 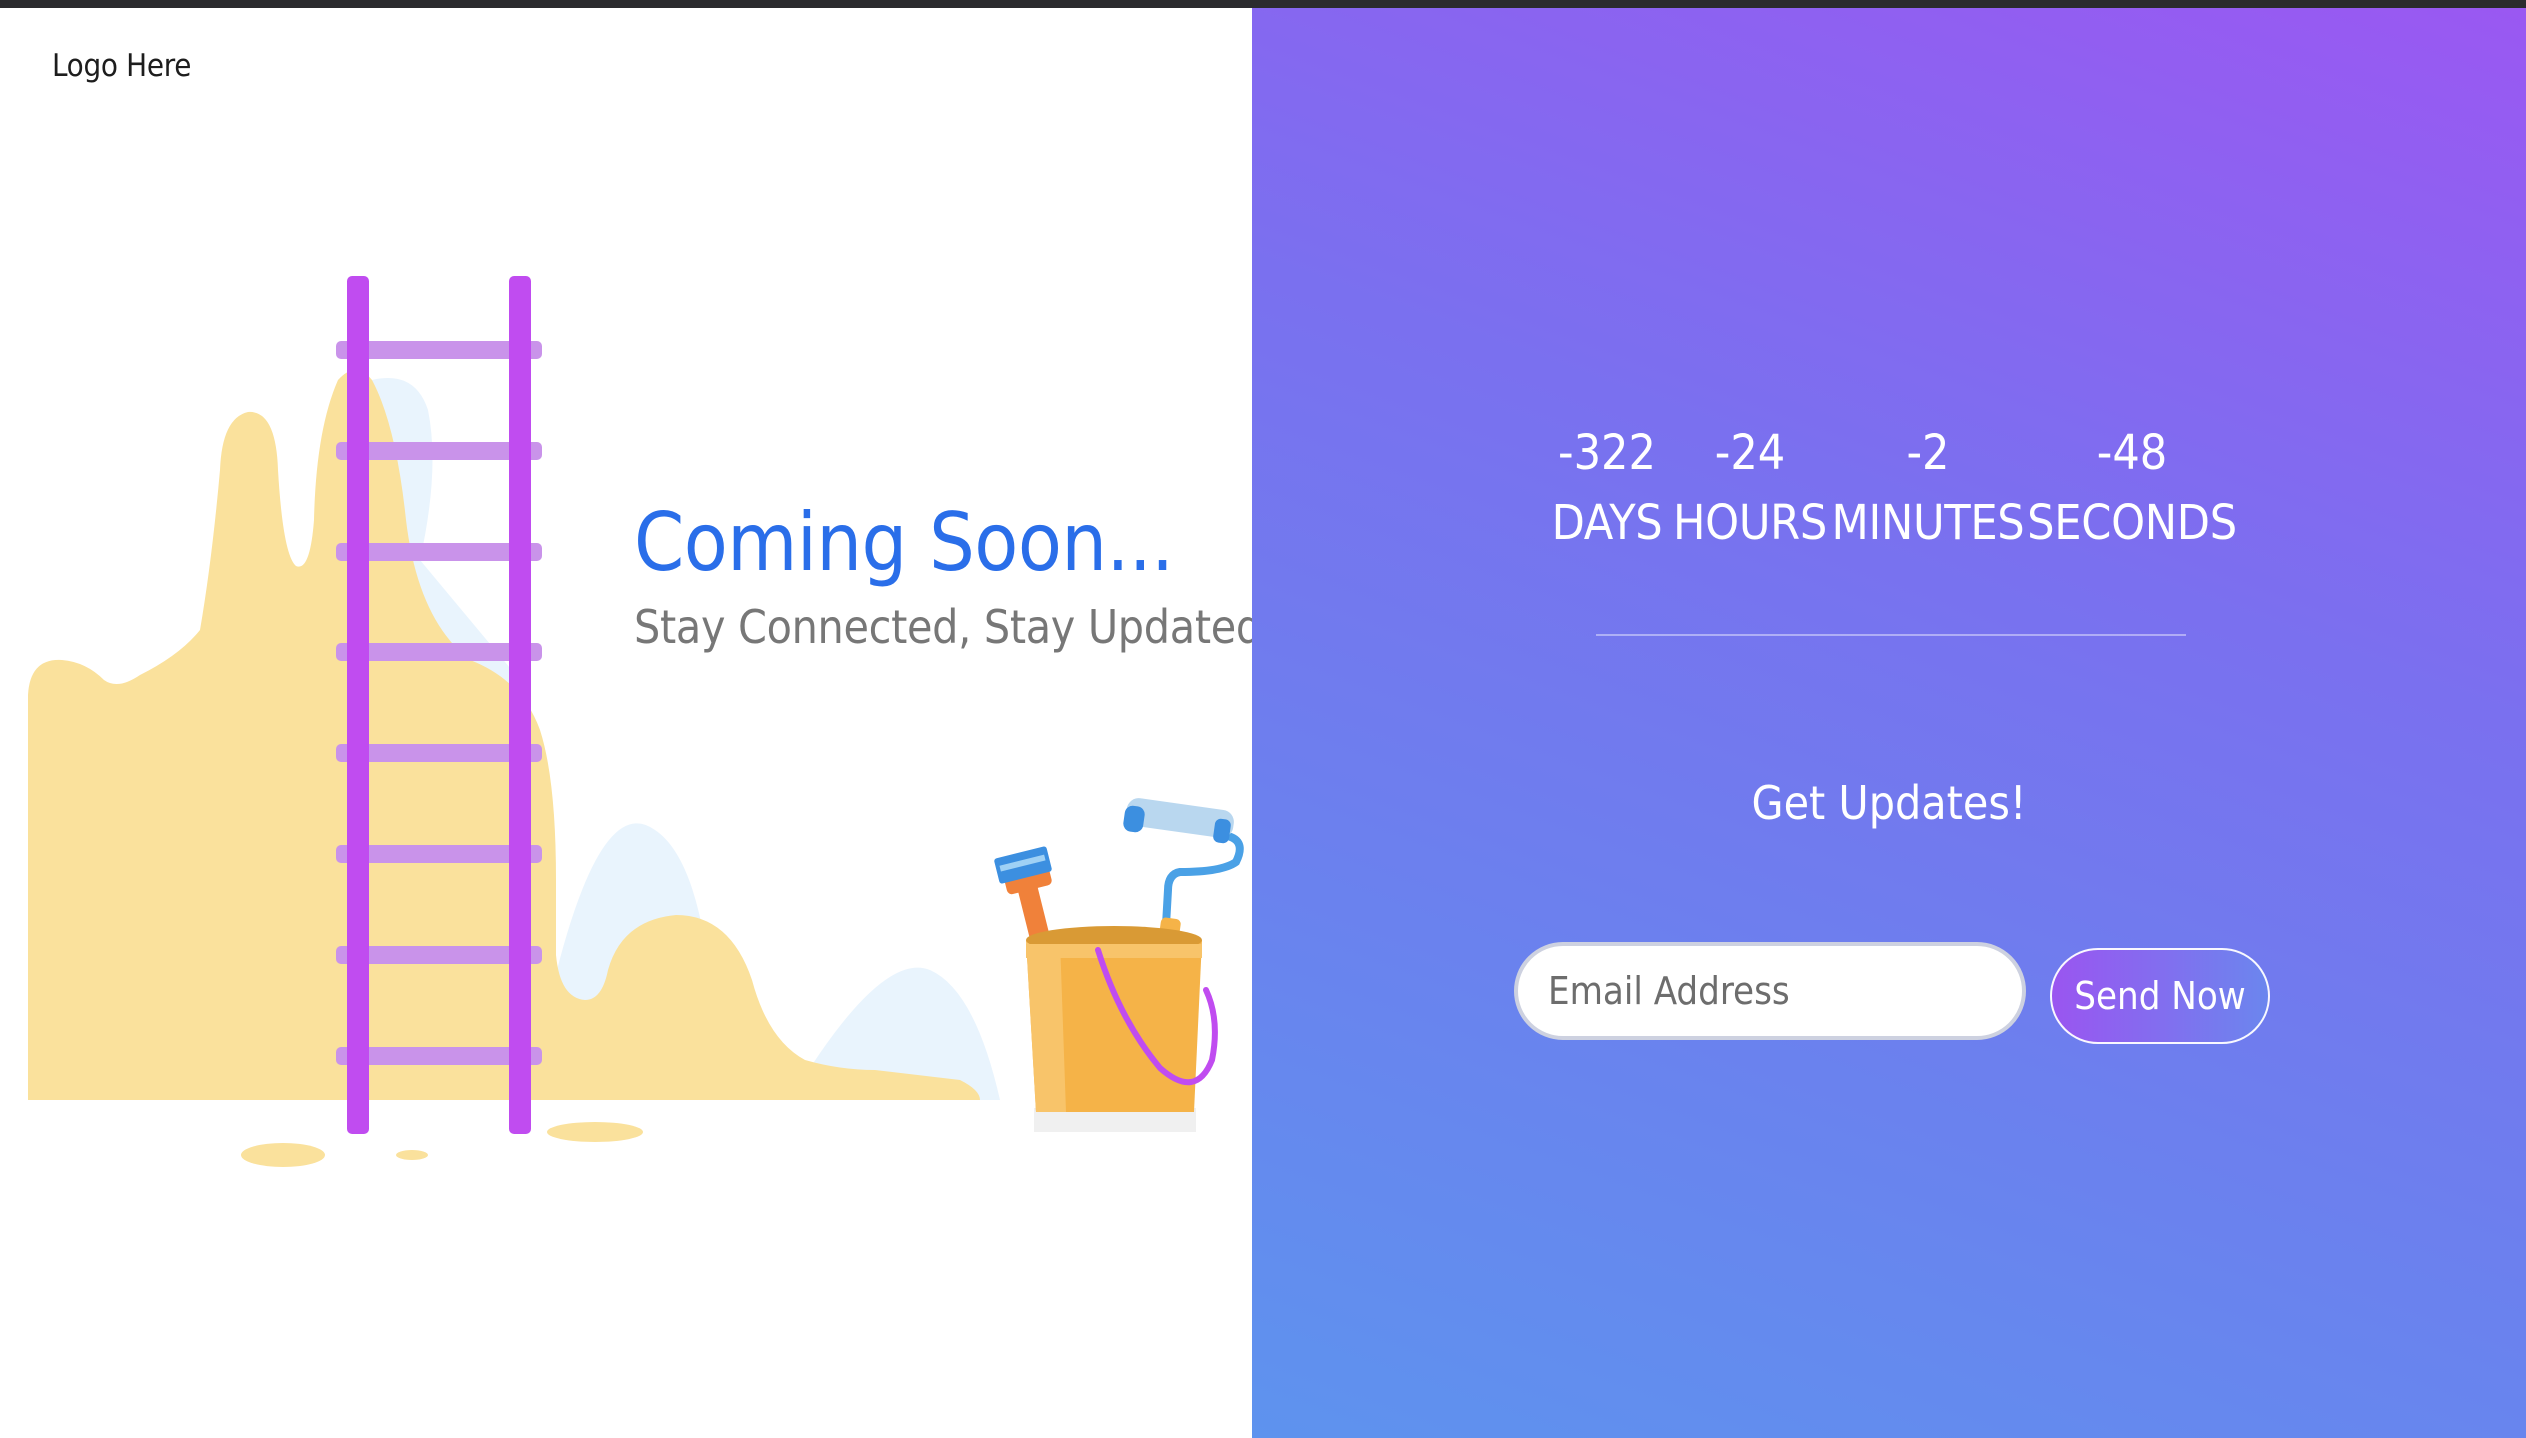 I want to click on countdown-minutes-value: -2, so click(x=1928, y=453).